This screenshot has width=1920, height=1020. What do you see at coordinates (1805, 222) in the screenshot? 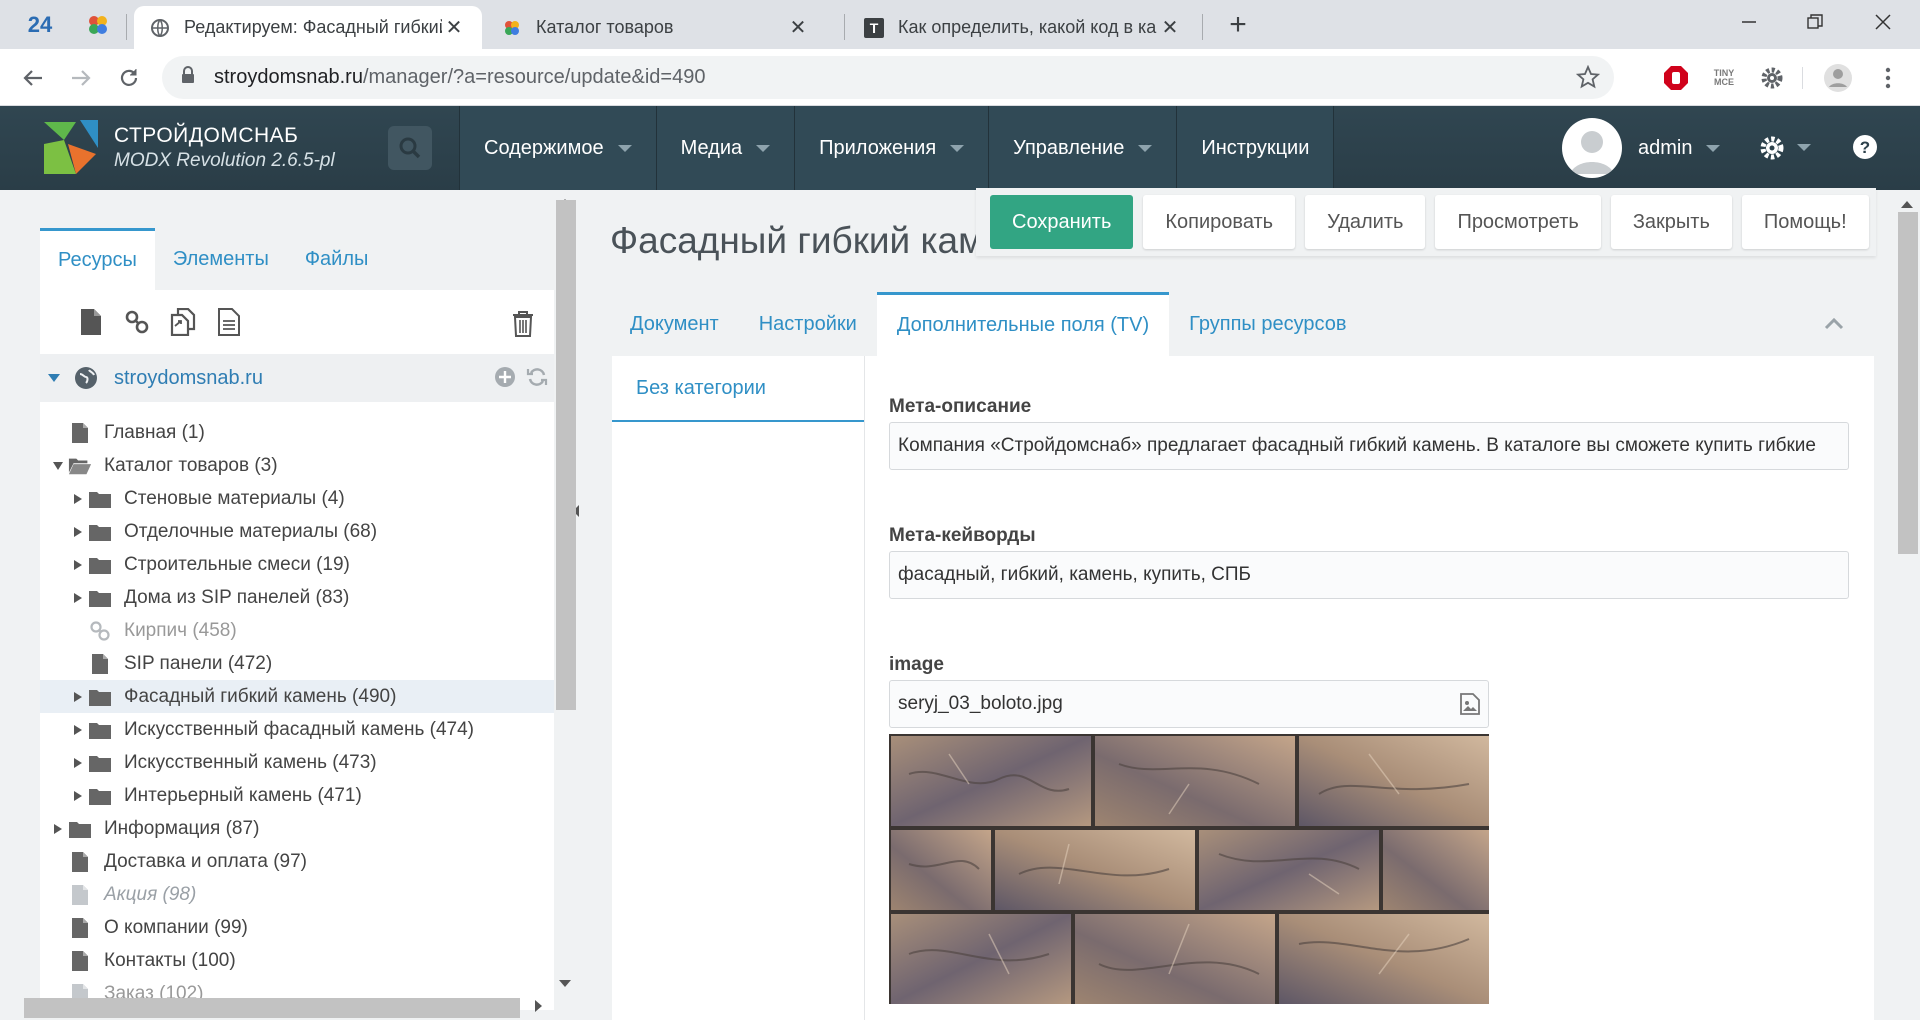
I see `help-button: Помощь!` at bounding box center [1805, 222].